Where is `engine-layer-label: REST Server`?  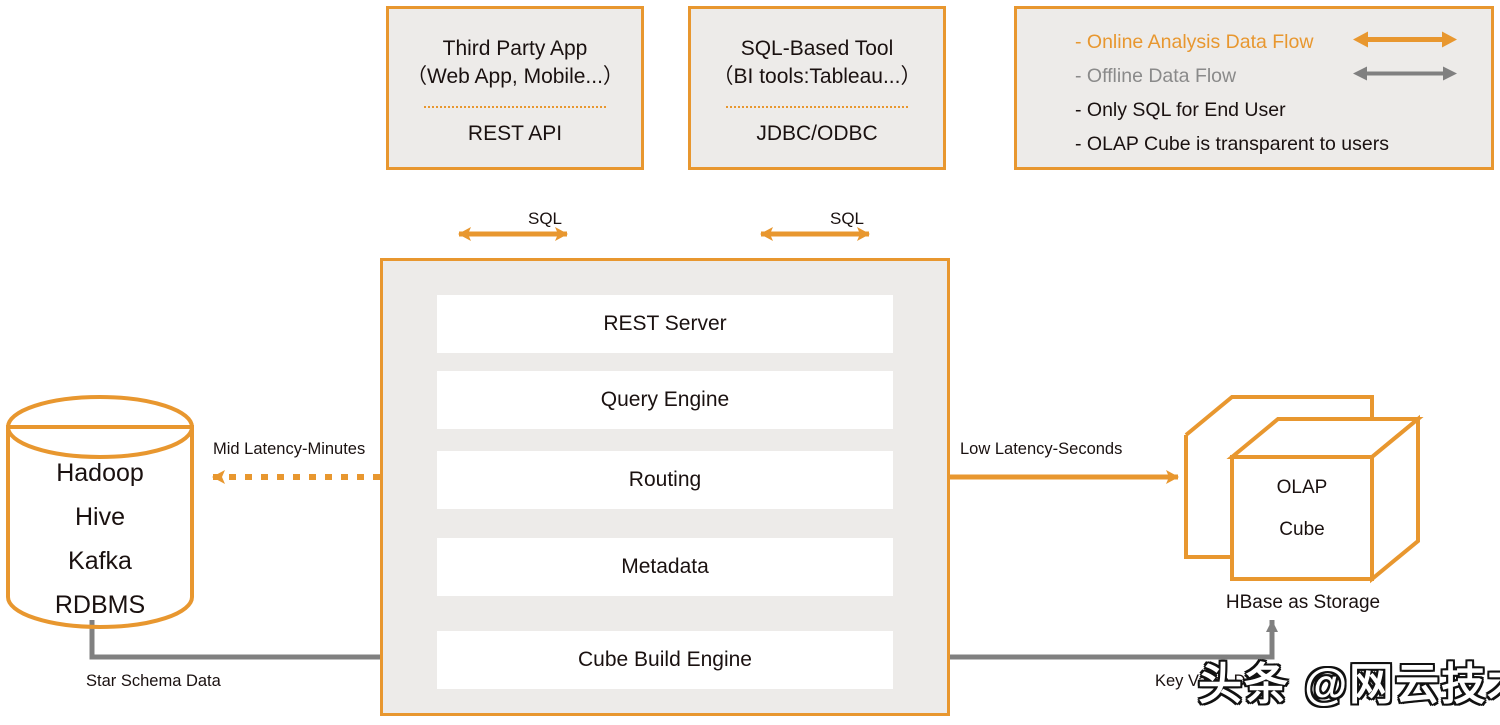
engine-layer-label: REST Server is located at coordinates (665, 323).